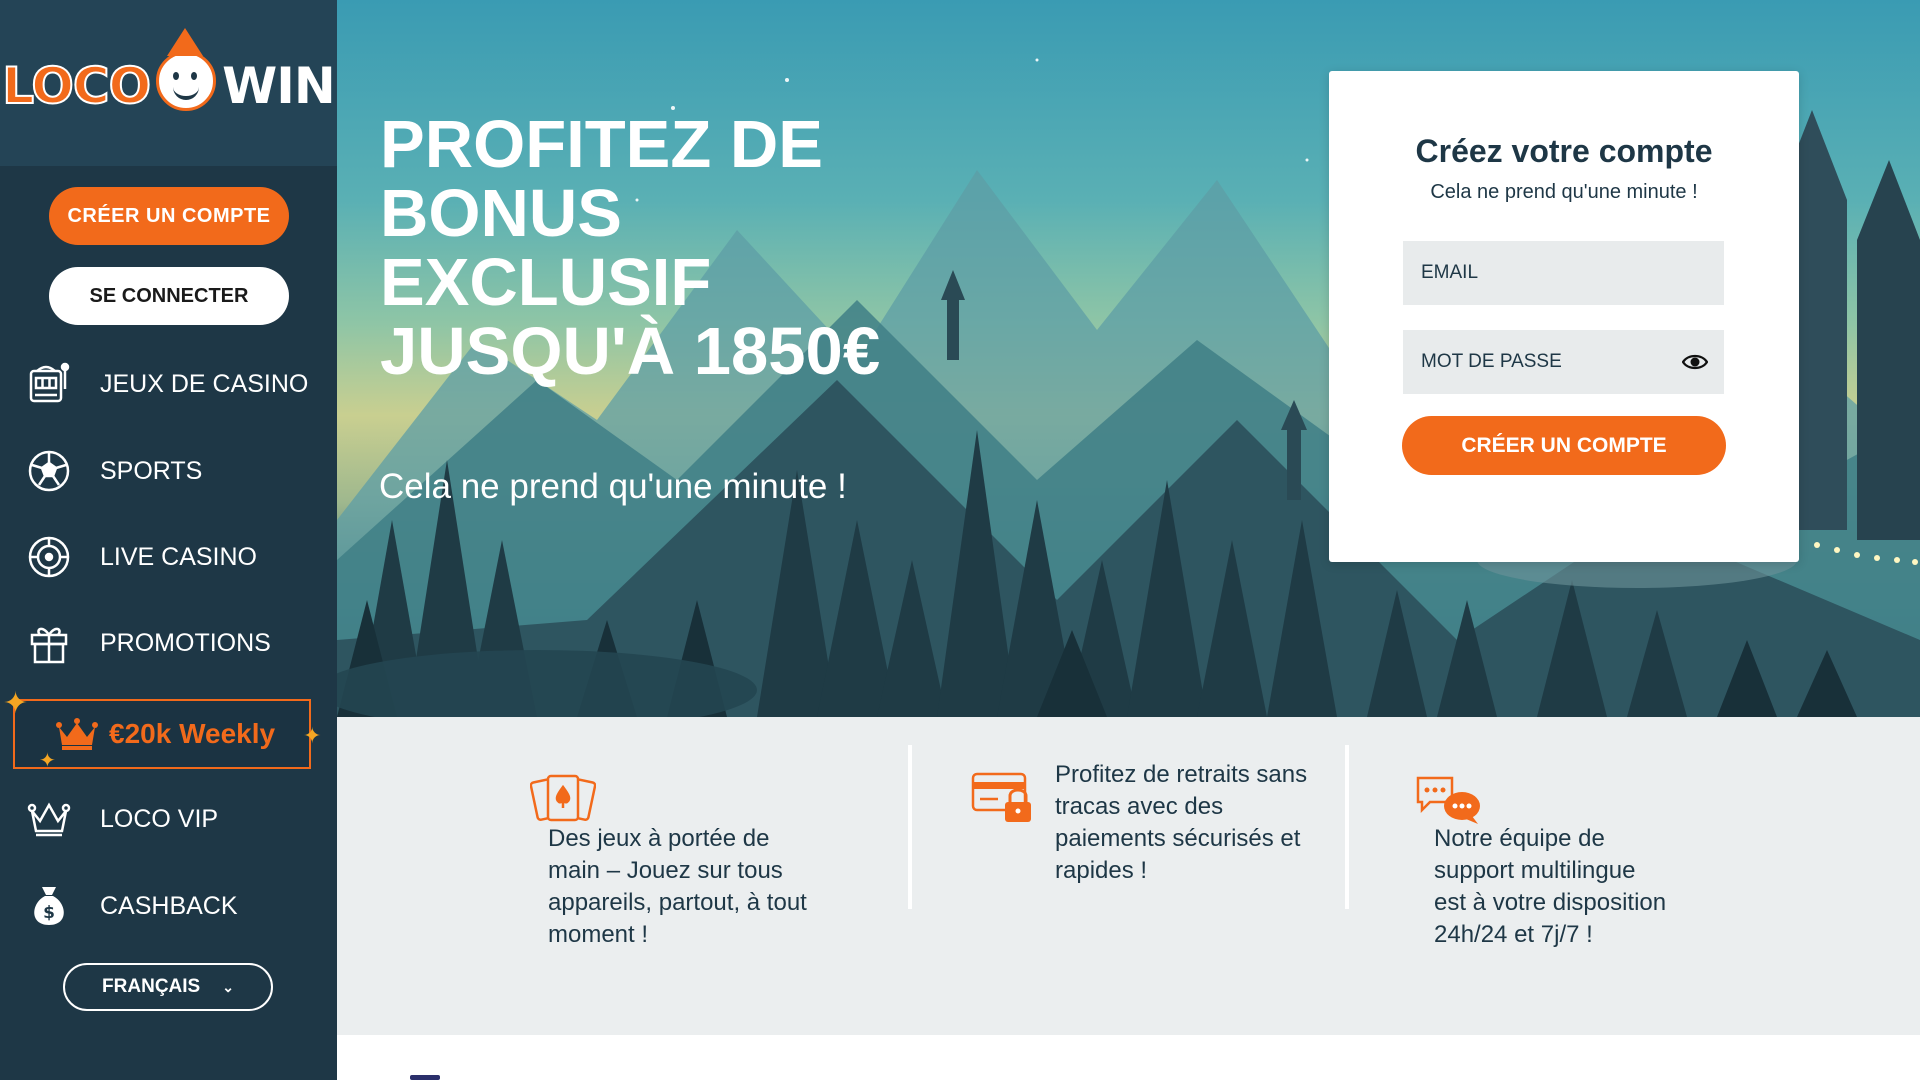  Describe the element at coordinates (49, 384) in the screenshot. I see `slot-machine-icon` at that location.